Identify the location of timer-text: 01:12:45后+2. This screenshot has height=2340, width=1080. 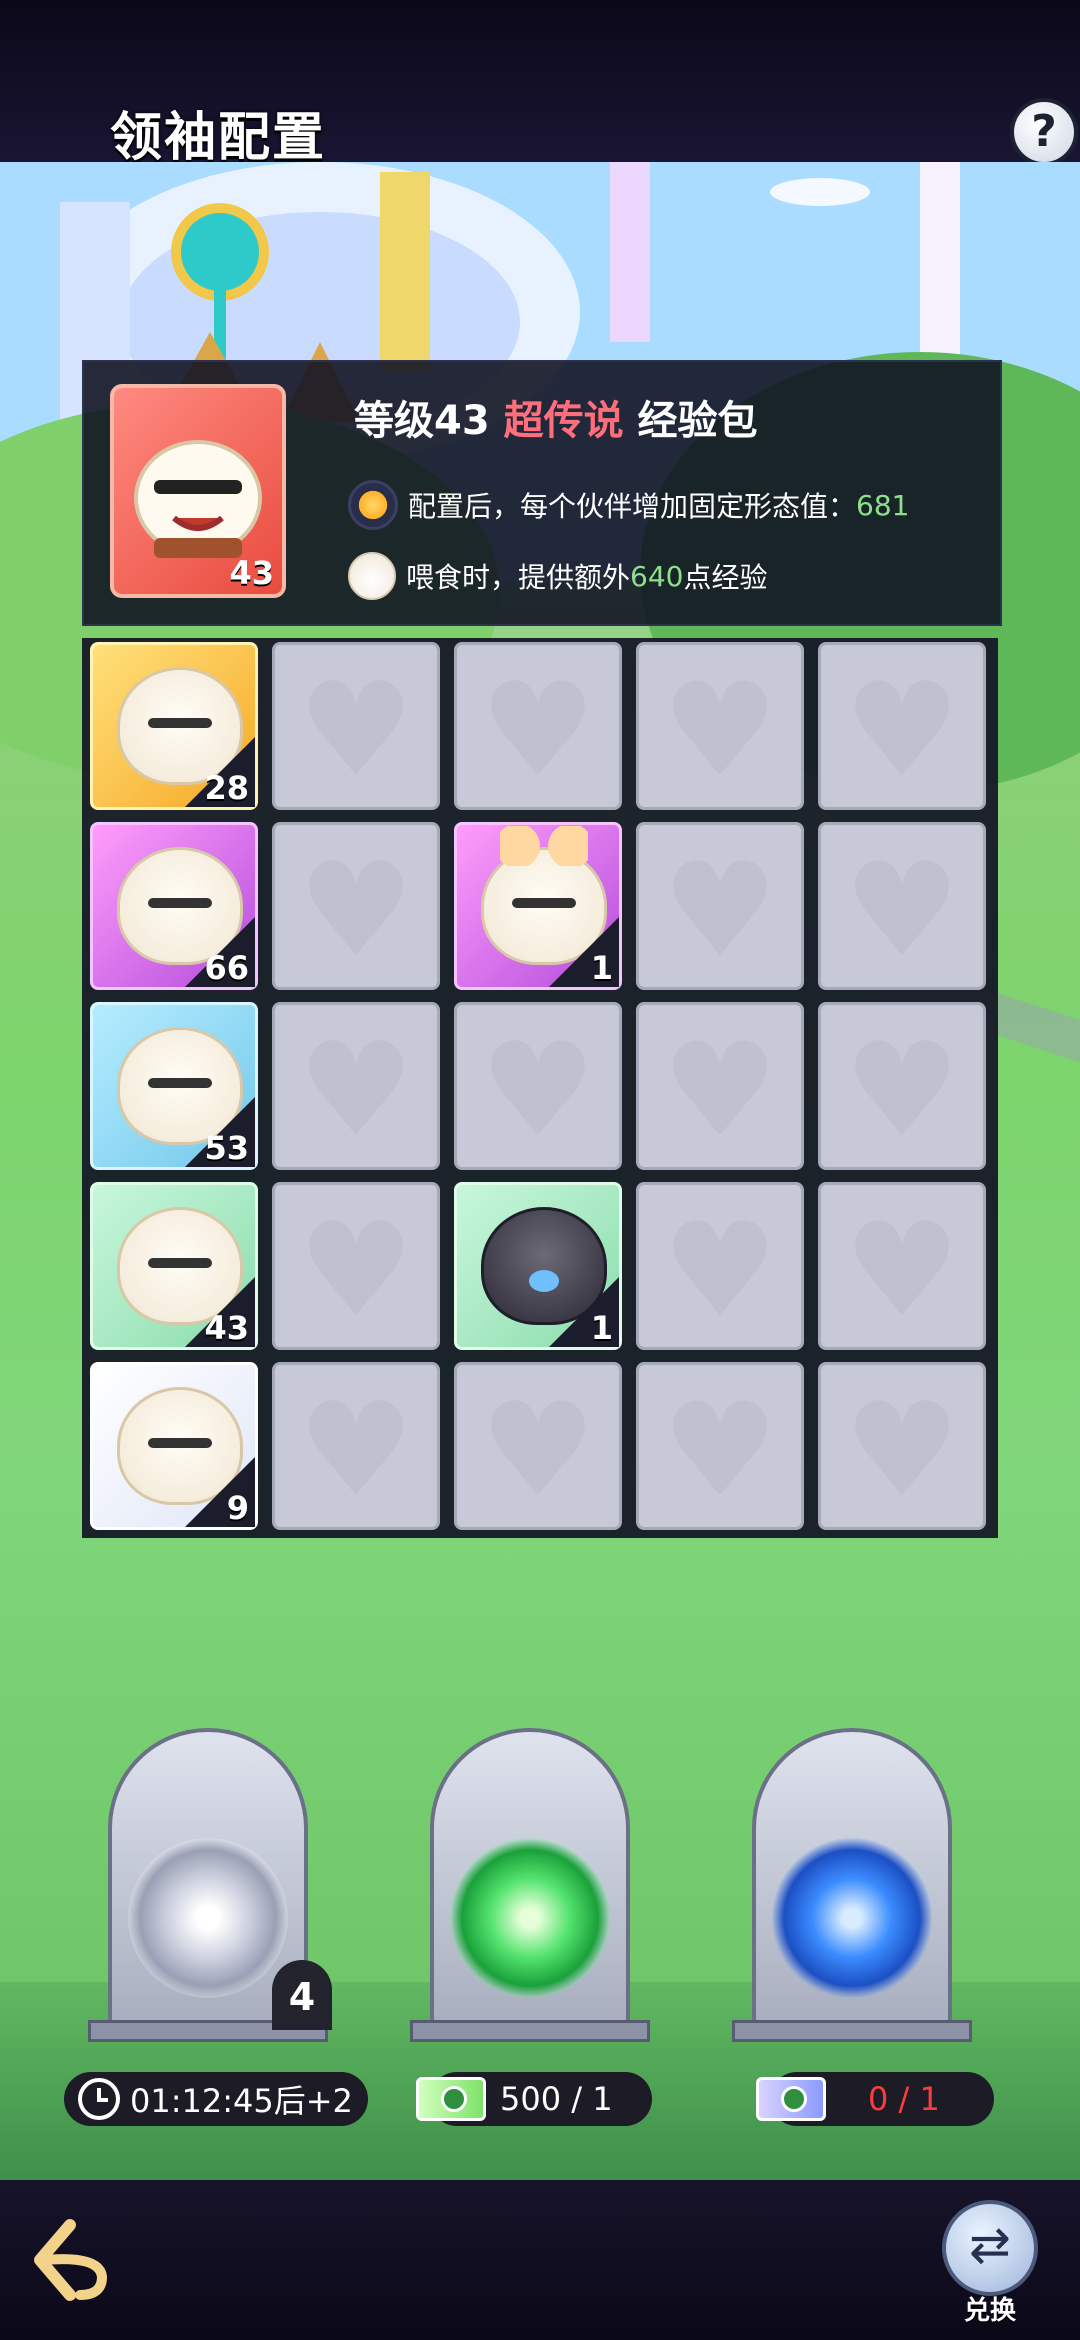
(241, 2101).